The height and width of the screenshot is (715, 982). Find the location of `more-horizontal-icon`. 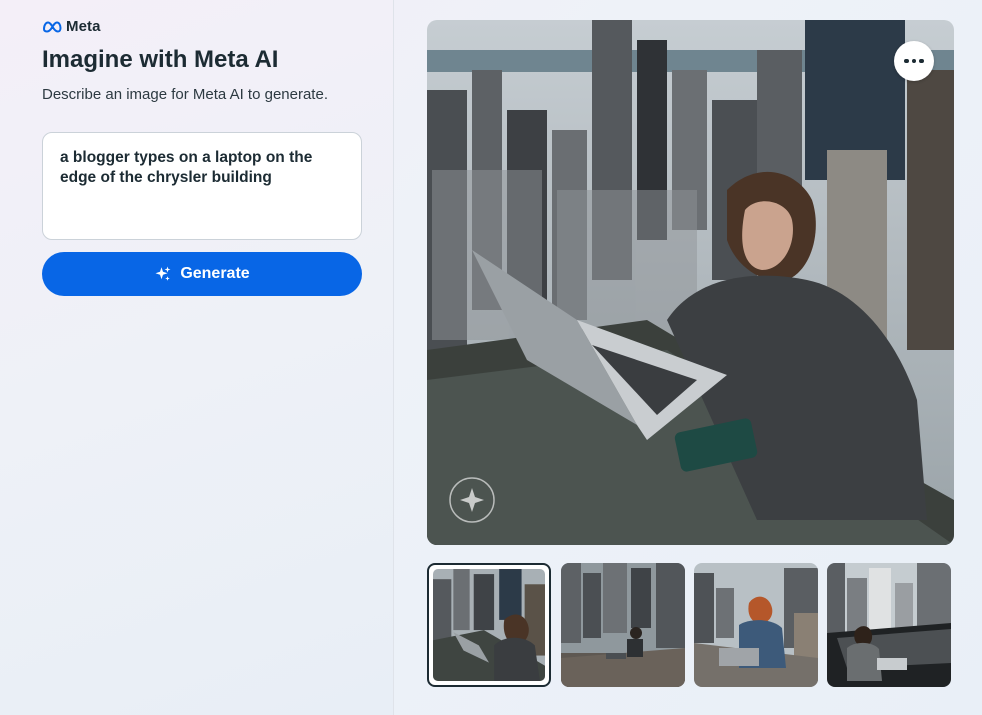

more-horizontal-icon is located at coordinates (906, 61).